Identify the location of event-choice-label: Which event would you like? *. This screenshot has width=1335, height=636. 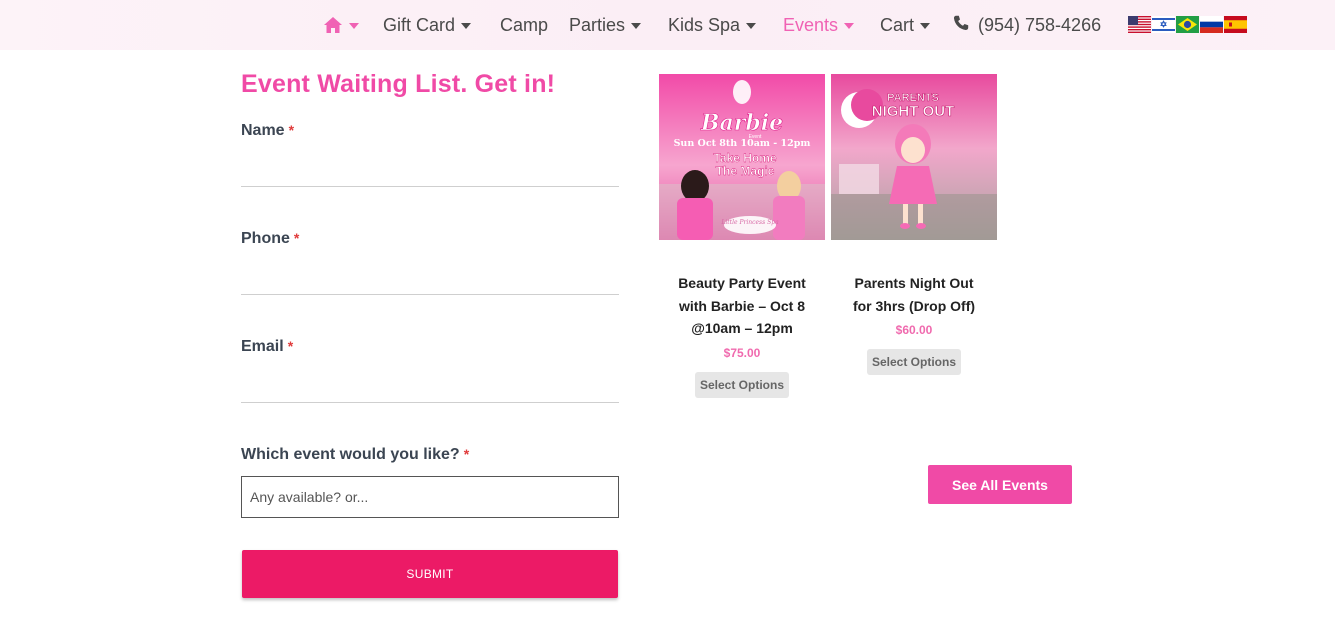
(355, 455).